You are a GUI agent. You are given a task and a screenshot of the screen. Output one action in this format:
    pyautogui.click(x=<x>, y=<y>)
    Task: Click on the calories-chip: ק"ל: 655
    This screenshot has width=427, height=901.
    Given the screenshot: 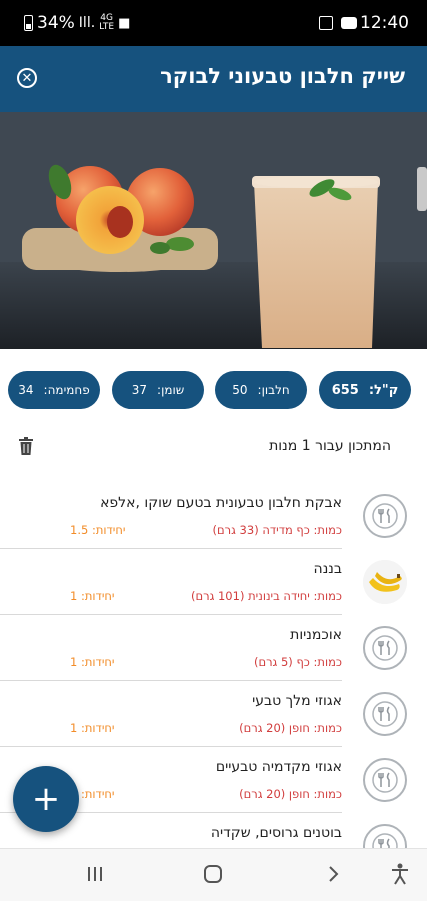 What is the action you would take?
    pyautogui.click(x=365, y=390)
    